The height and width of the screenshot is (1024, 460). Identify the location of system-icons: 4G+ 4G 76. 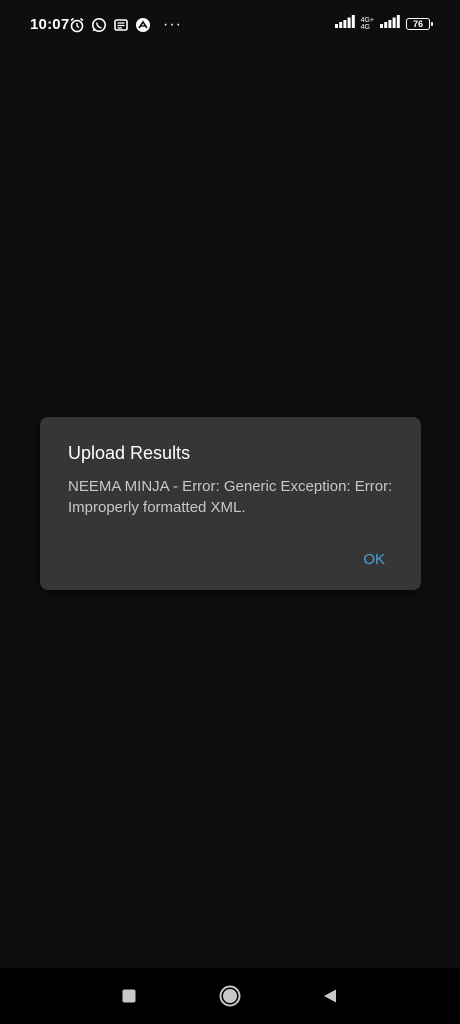
(383, 24).